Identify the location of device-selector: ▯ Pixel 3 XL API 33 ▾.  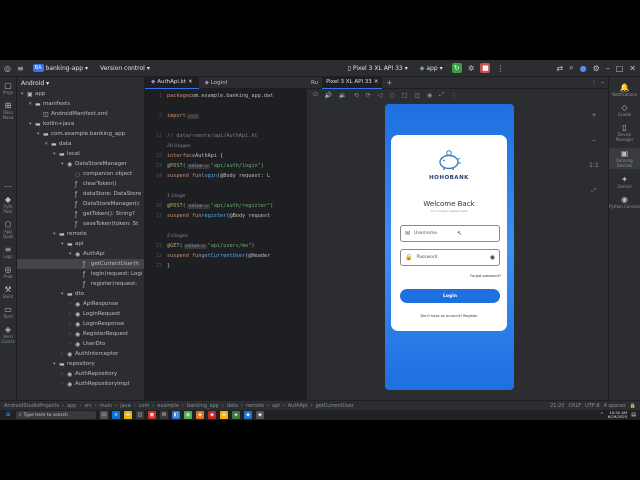
(378, 68).